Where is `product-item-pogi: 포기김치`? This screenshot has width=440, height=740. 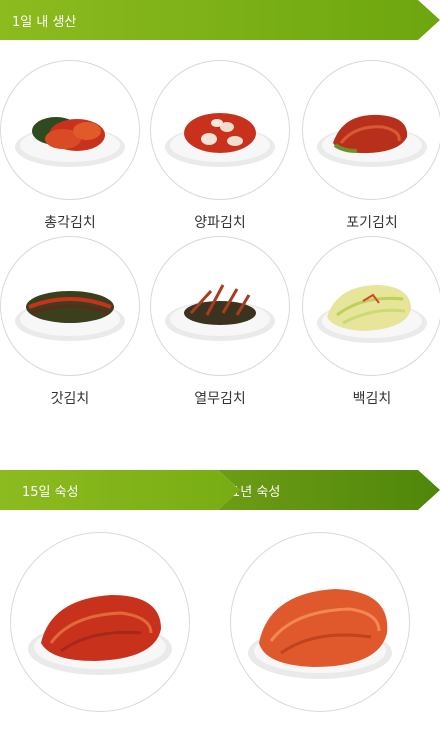
product-item-pogi: 포기김치 is located at coordinates (371, 146).